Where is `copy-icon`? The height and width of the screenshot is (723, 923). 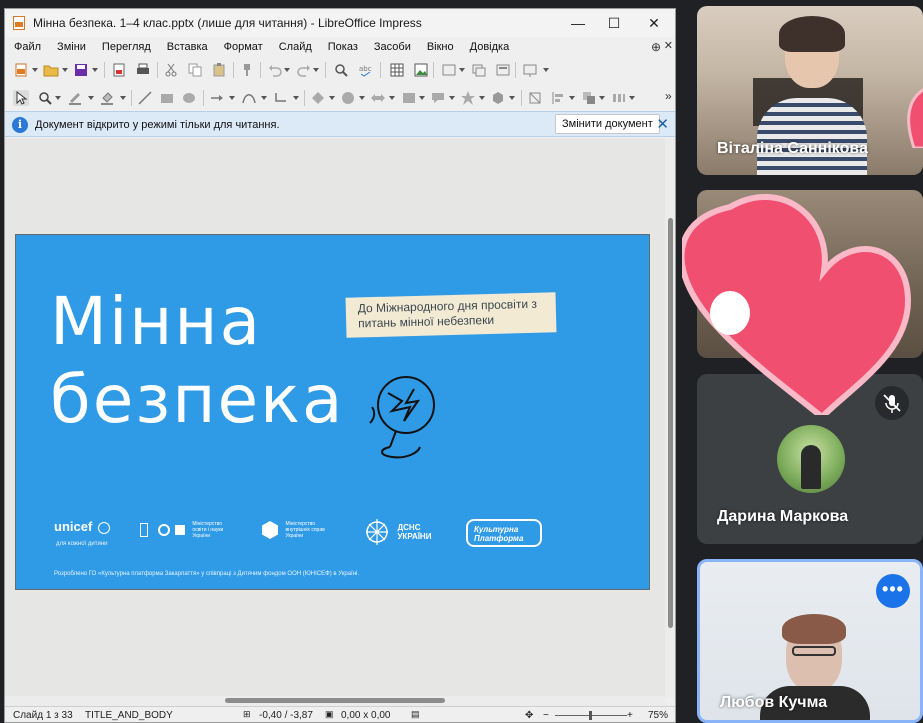
copy-icon is located at coordinates (195, 70).